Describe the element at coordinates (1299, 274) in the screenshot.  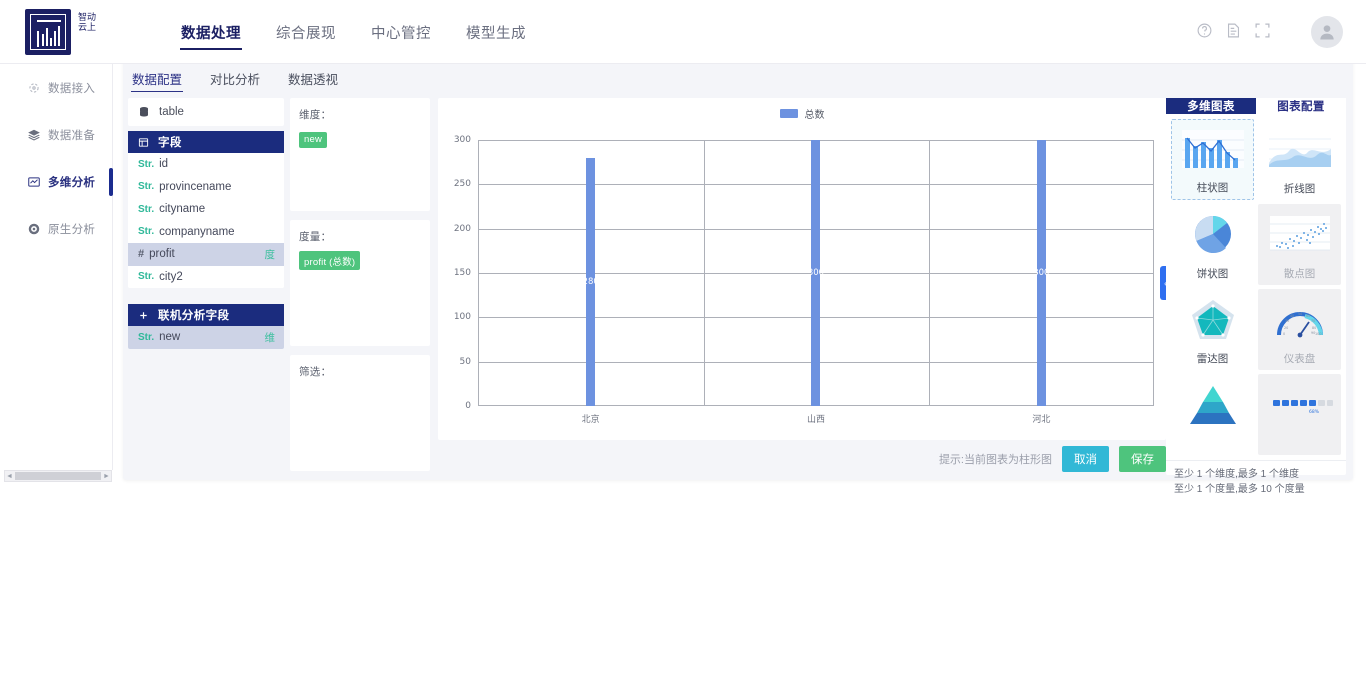
I see `chart-type-label: 散点图` at that location.